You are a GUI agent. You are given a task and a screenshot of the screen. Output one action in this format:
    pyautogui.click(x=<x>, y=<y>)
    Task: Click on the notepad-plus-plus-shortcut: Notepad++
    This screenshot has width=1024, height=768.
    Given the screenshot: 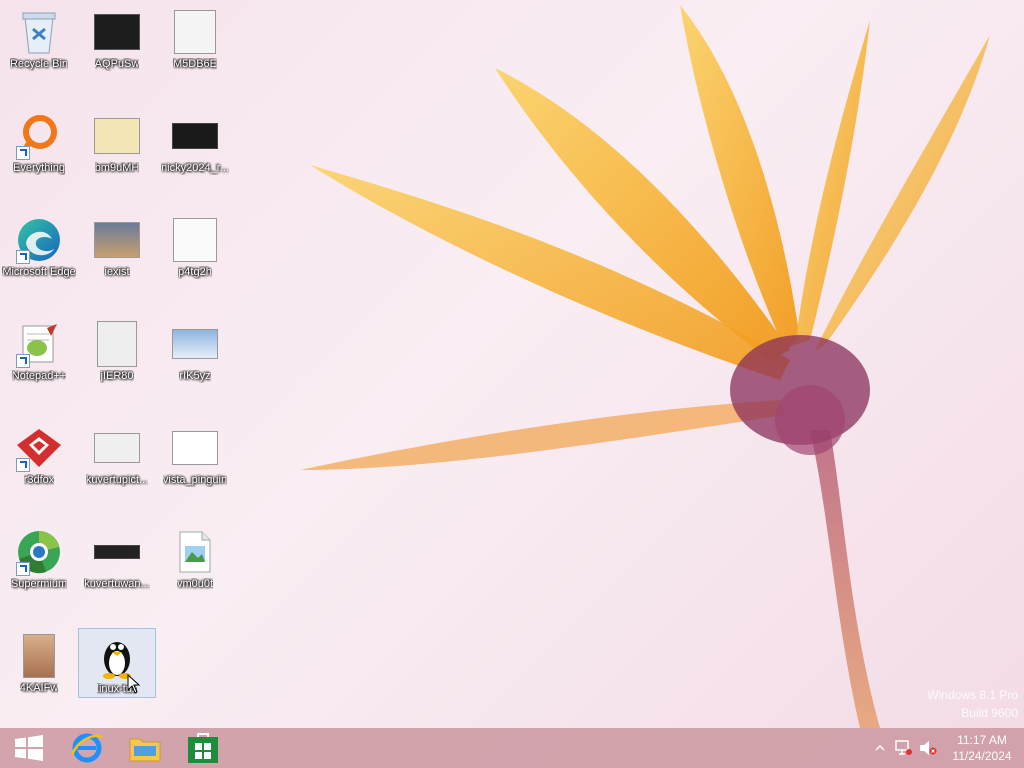 What is the action you would take?
    pyautogui.click(x=39, y=351)
    